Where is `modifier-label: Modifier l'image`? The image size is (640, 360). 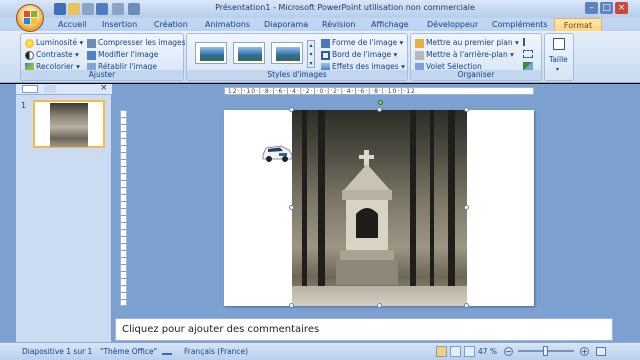
modifier-label: Modifier l'image is located at coordinates (128, 54).